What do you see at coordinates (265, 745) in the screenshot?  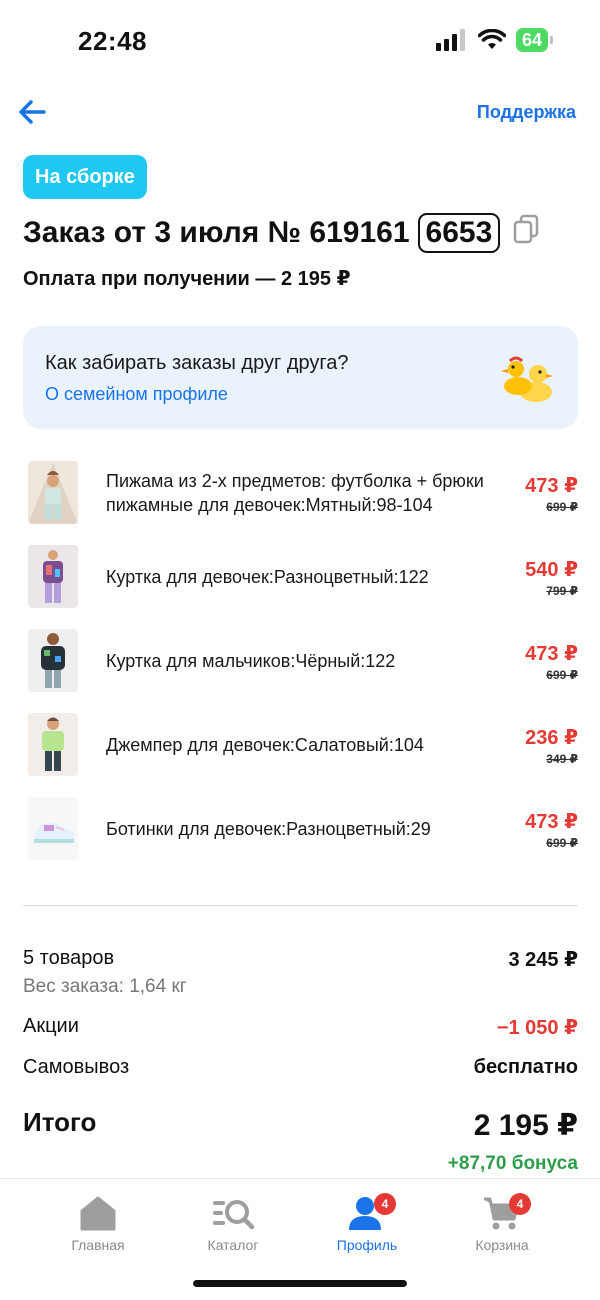 I see `item-name: Джемпер для девочек:Салатовый:104` at bounding box center [265, 745].